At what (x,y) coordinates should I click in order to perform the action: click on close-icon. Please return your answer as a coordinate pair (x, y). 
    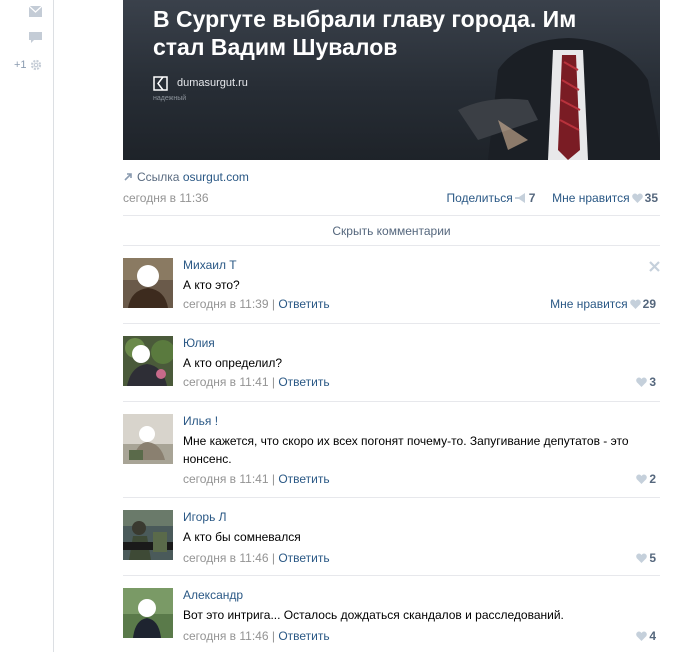
    Looking at the image, I should click on (654, 266).